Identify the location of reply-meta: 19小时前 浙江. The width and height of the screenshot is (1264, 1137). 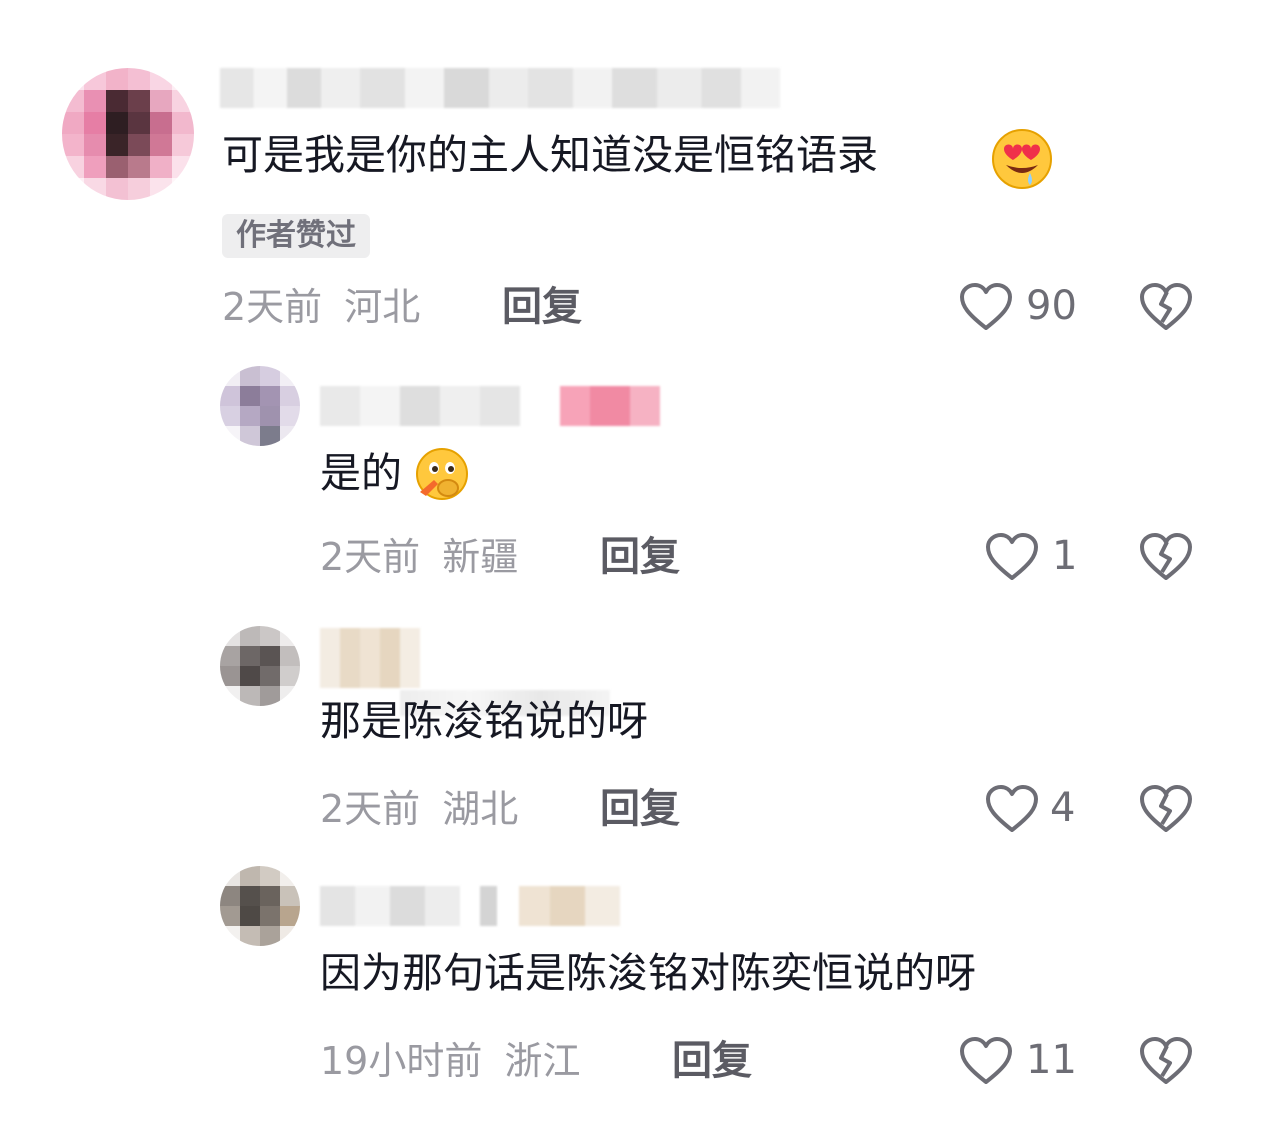
(450, 1061).